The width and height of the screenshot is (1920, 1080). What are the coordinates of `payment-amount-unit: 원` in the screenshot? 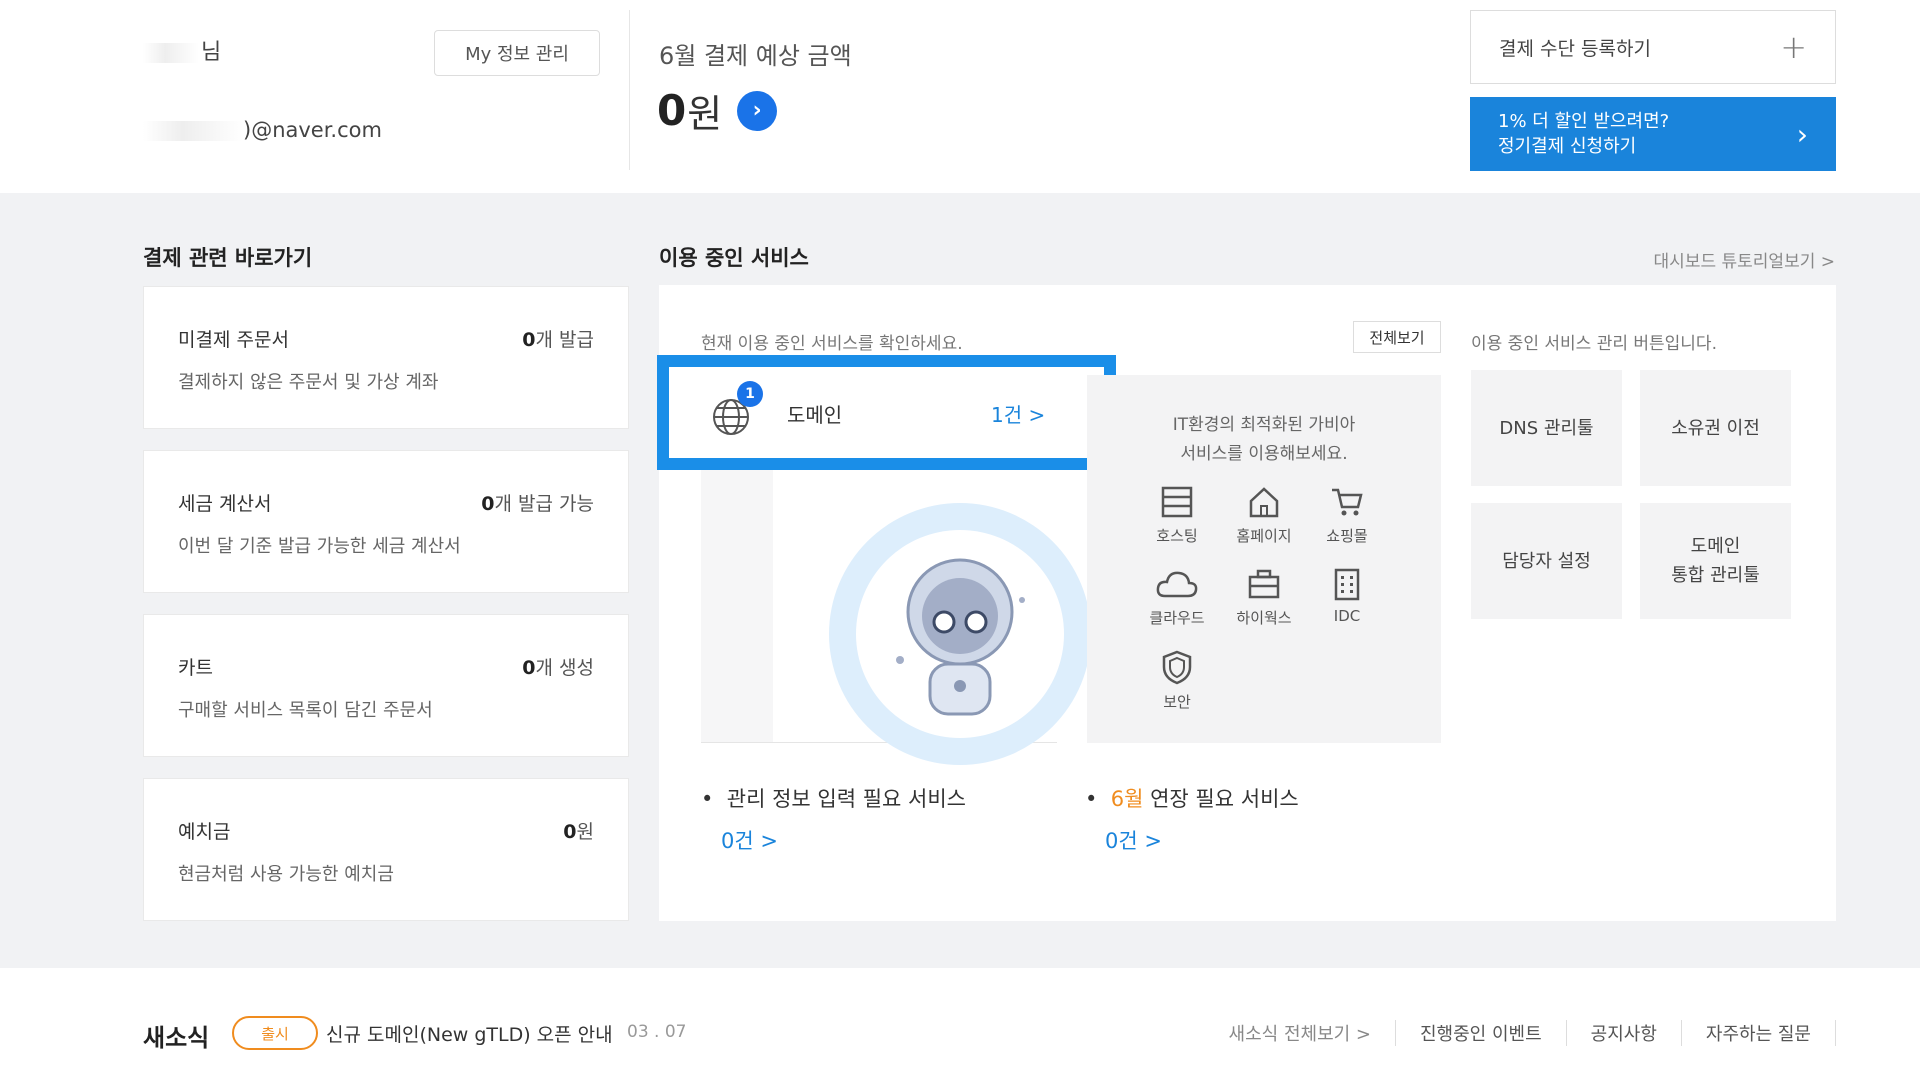 It's located at (705, 114).